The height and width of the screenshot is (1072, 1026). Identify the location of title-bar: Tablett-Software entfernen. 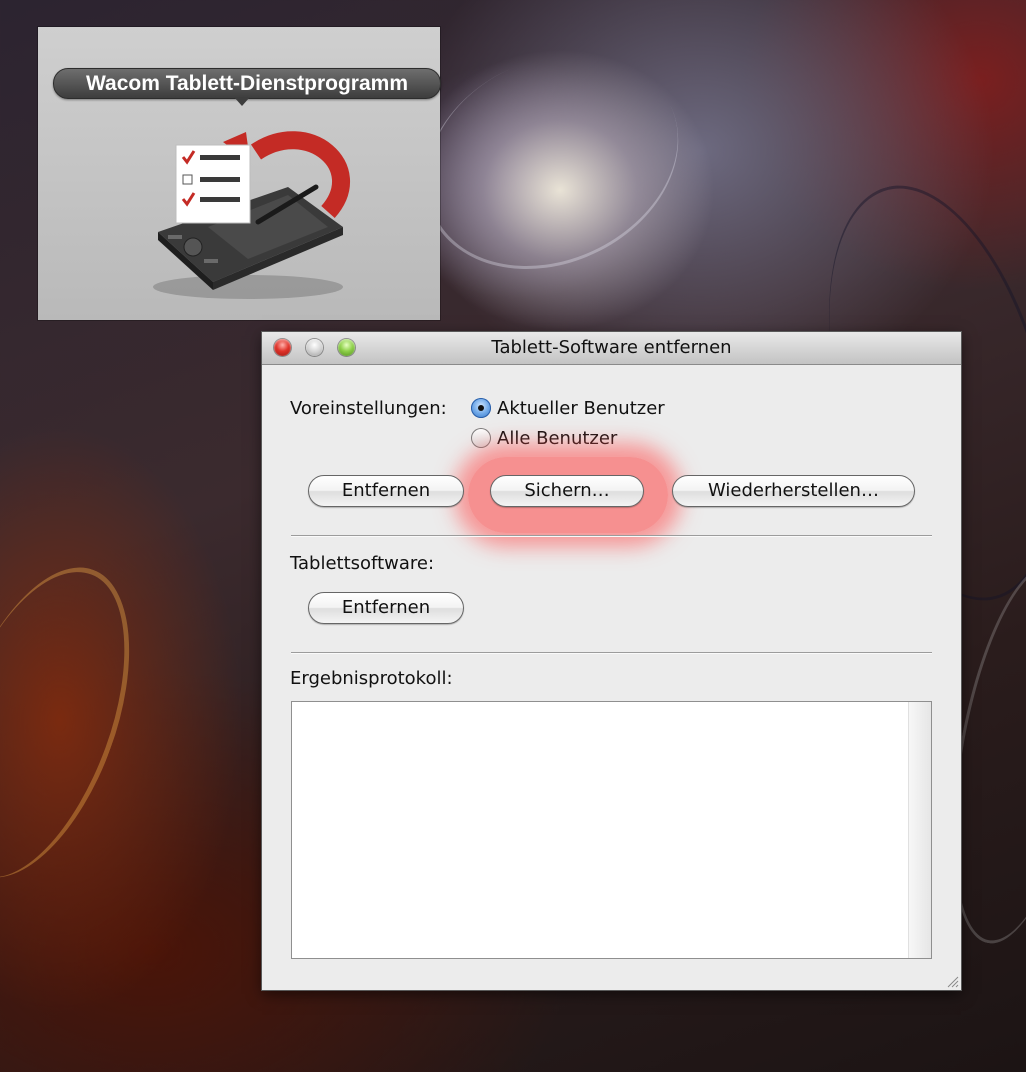
(611, 348).